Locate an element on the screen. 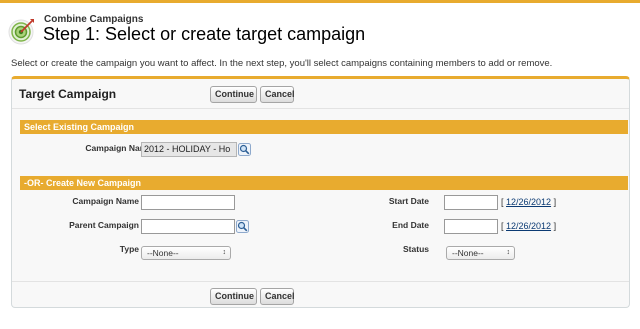  end-date-label: End Date is located at coordinates (410, 225).